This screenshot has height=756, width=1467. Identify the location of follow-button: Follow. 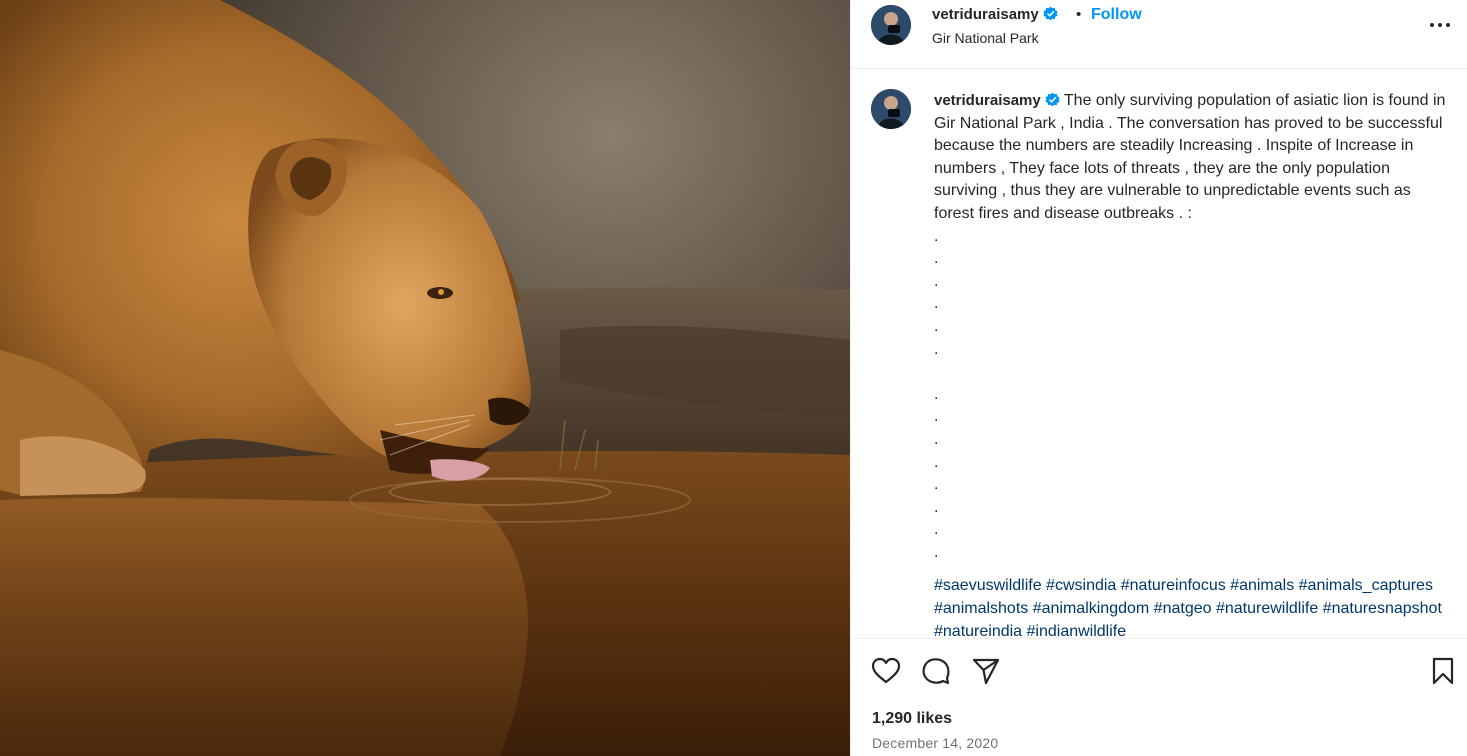
(1116, 15).